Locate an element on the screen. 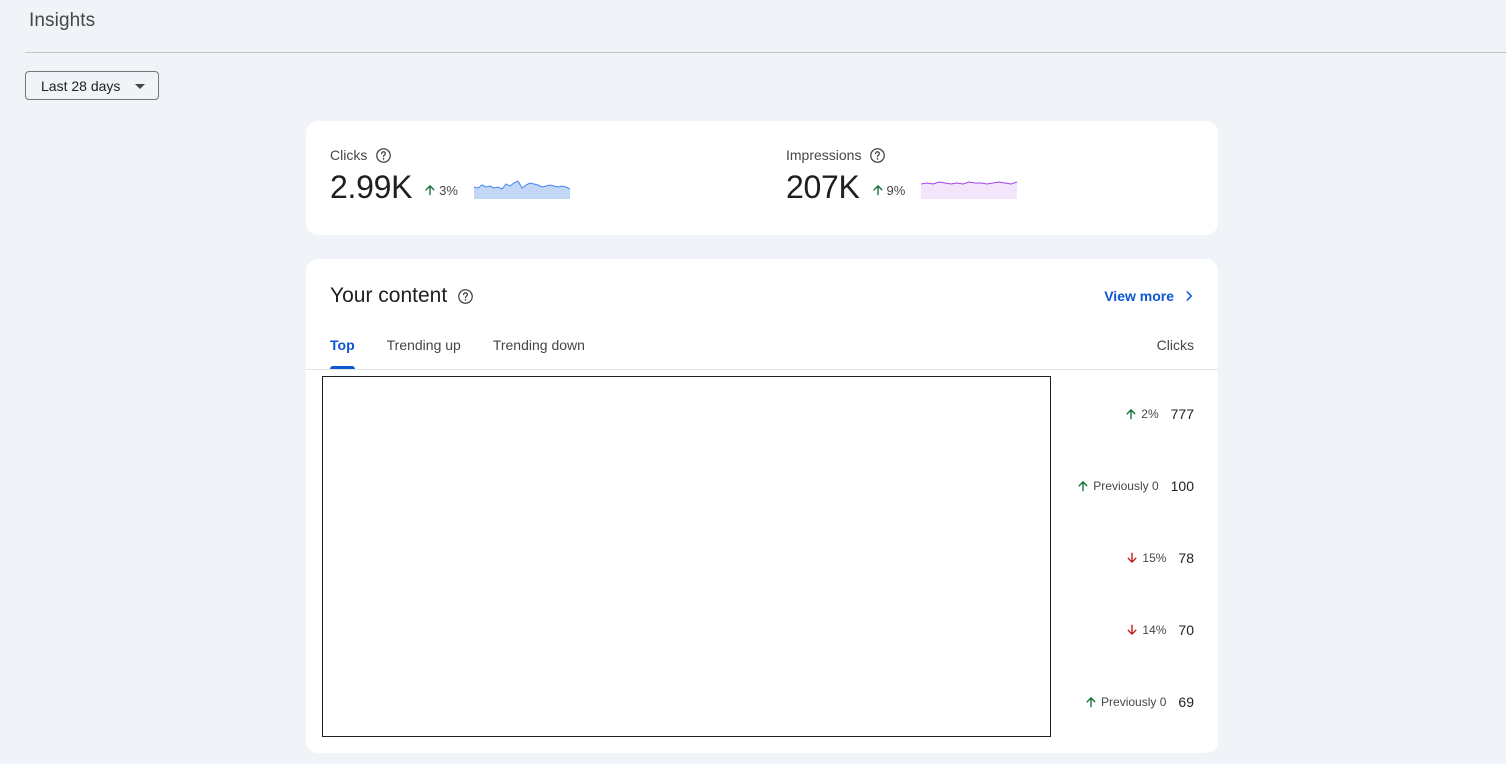 The width and height of the screenshot is (1506, 764). view-more-link: View more is located at coordinates (1150, 296).